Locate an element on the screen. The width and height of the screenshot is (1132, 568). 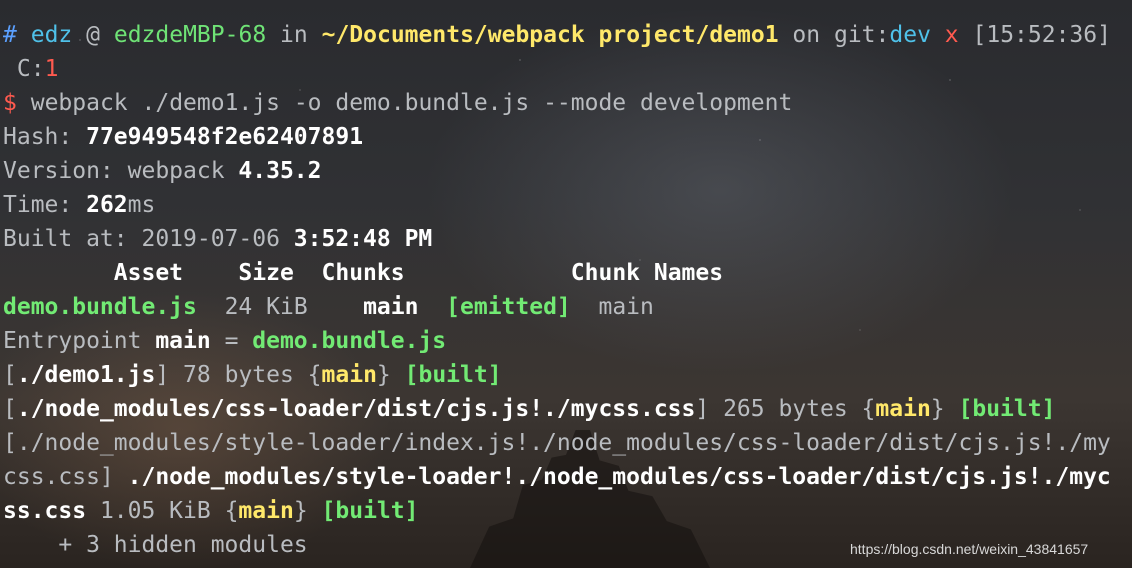
module-1-close: ] is located at coordinates (162, 375).